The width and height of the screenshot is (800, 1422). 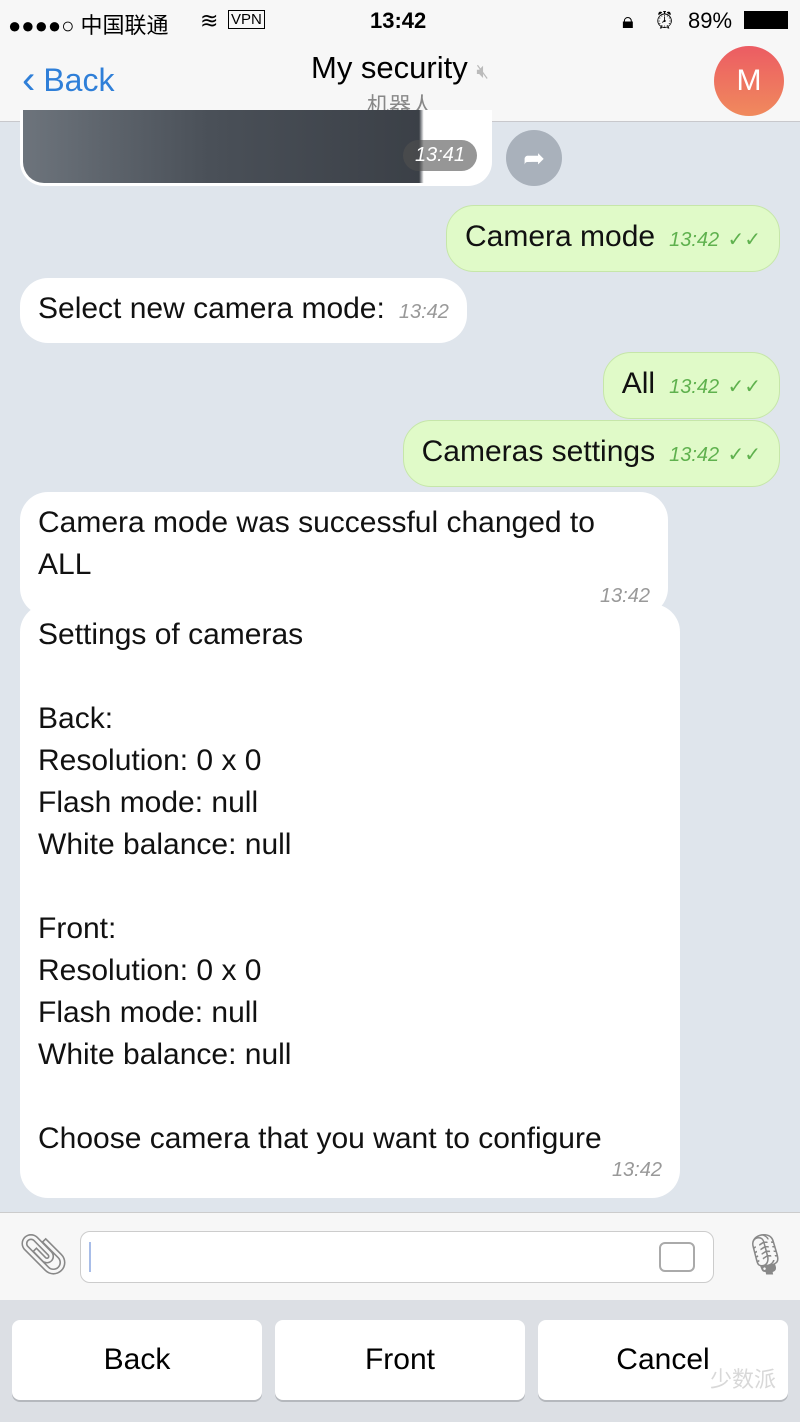 What do you see at coordinates (211, 308) in the screenshot?
I see `message-text: Select new camera mode:` at bounding box center [211, 308].